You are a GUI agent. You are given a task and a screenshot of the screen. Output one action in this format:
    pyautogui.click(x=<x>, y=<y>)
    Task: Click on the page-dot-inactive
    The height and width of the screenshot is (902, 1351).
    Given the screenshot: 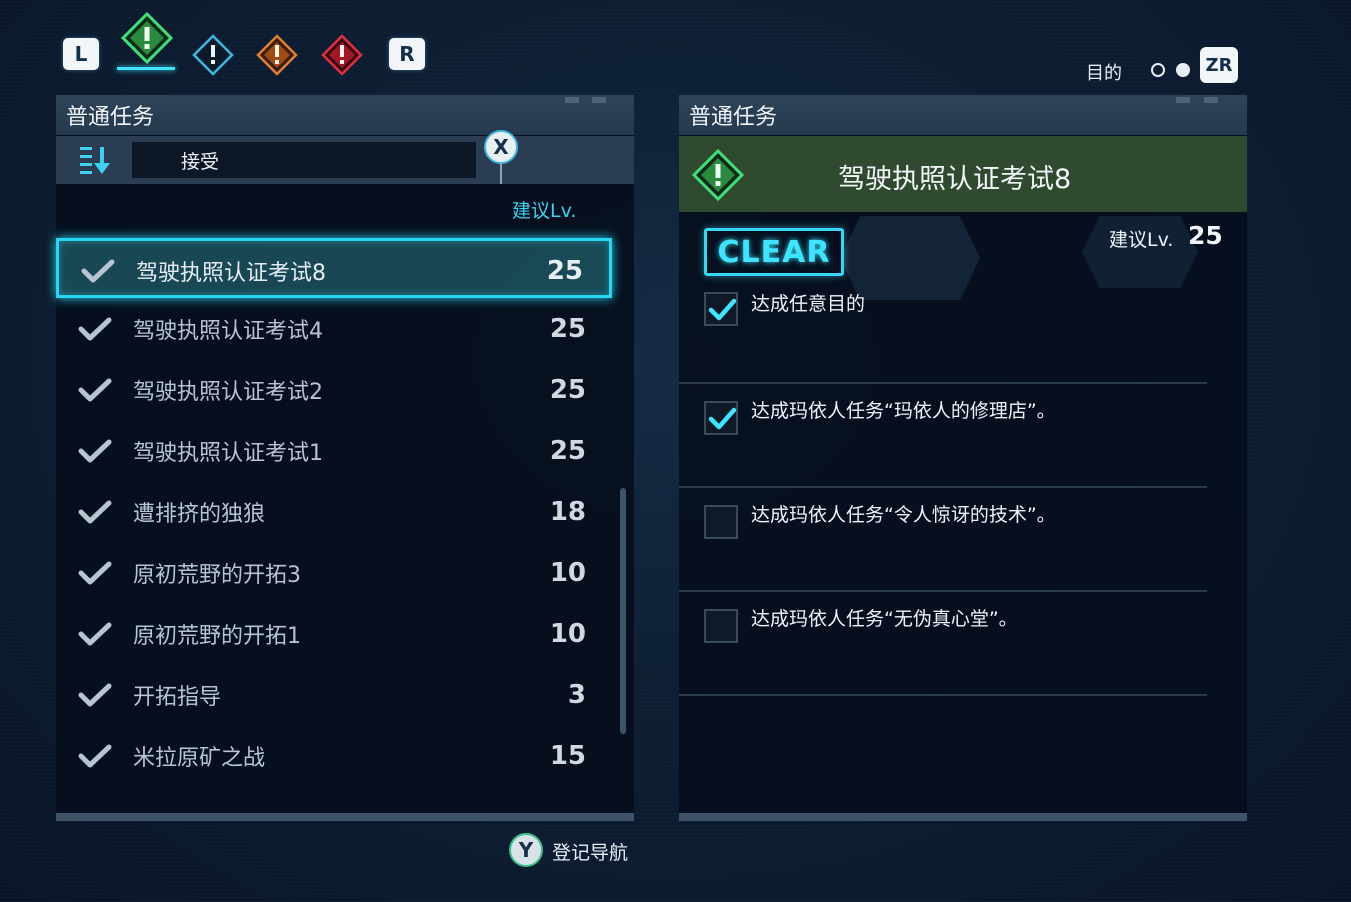 What is the action you would take?
    pyautogui.click(x=1158, y=70)
    